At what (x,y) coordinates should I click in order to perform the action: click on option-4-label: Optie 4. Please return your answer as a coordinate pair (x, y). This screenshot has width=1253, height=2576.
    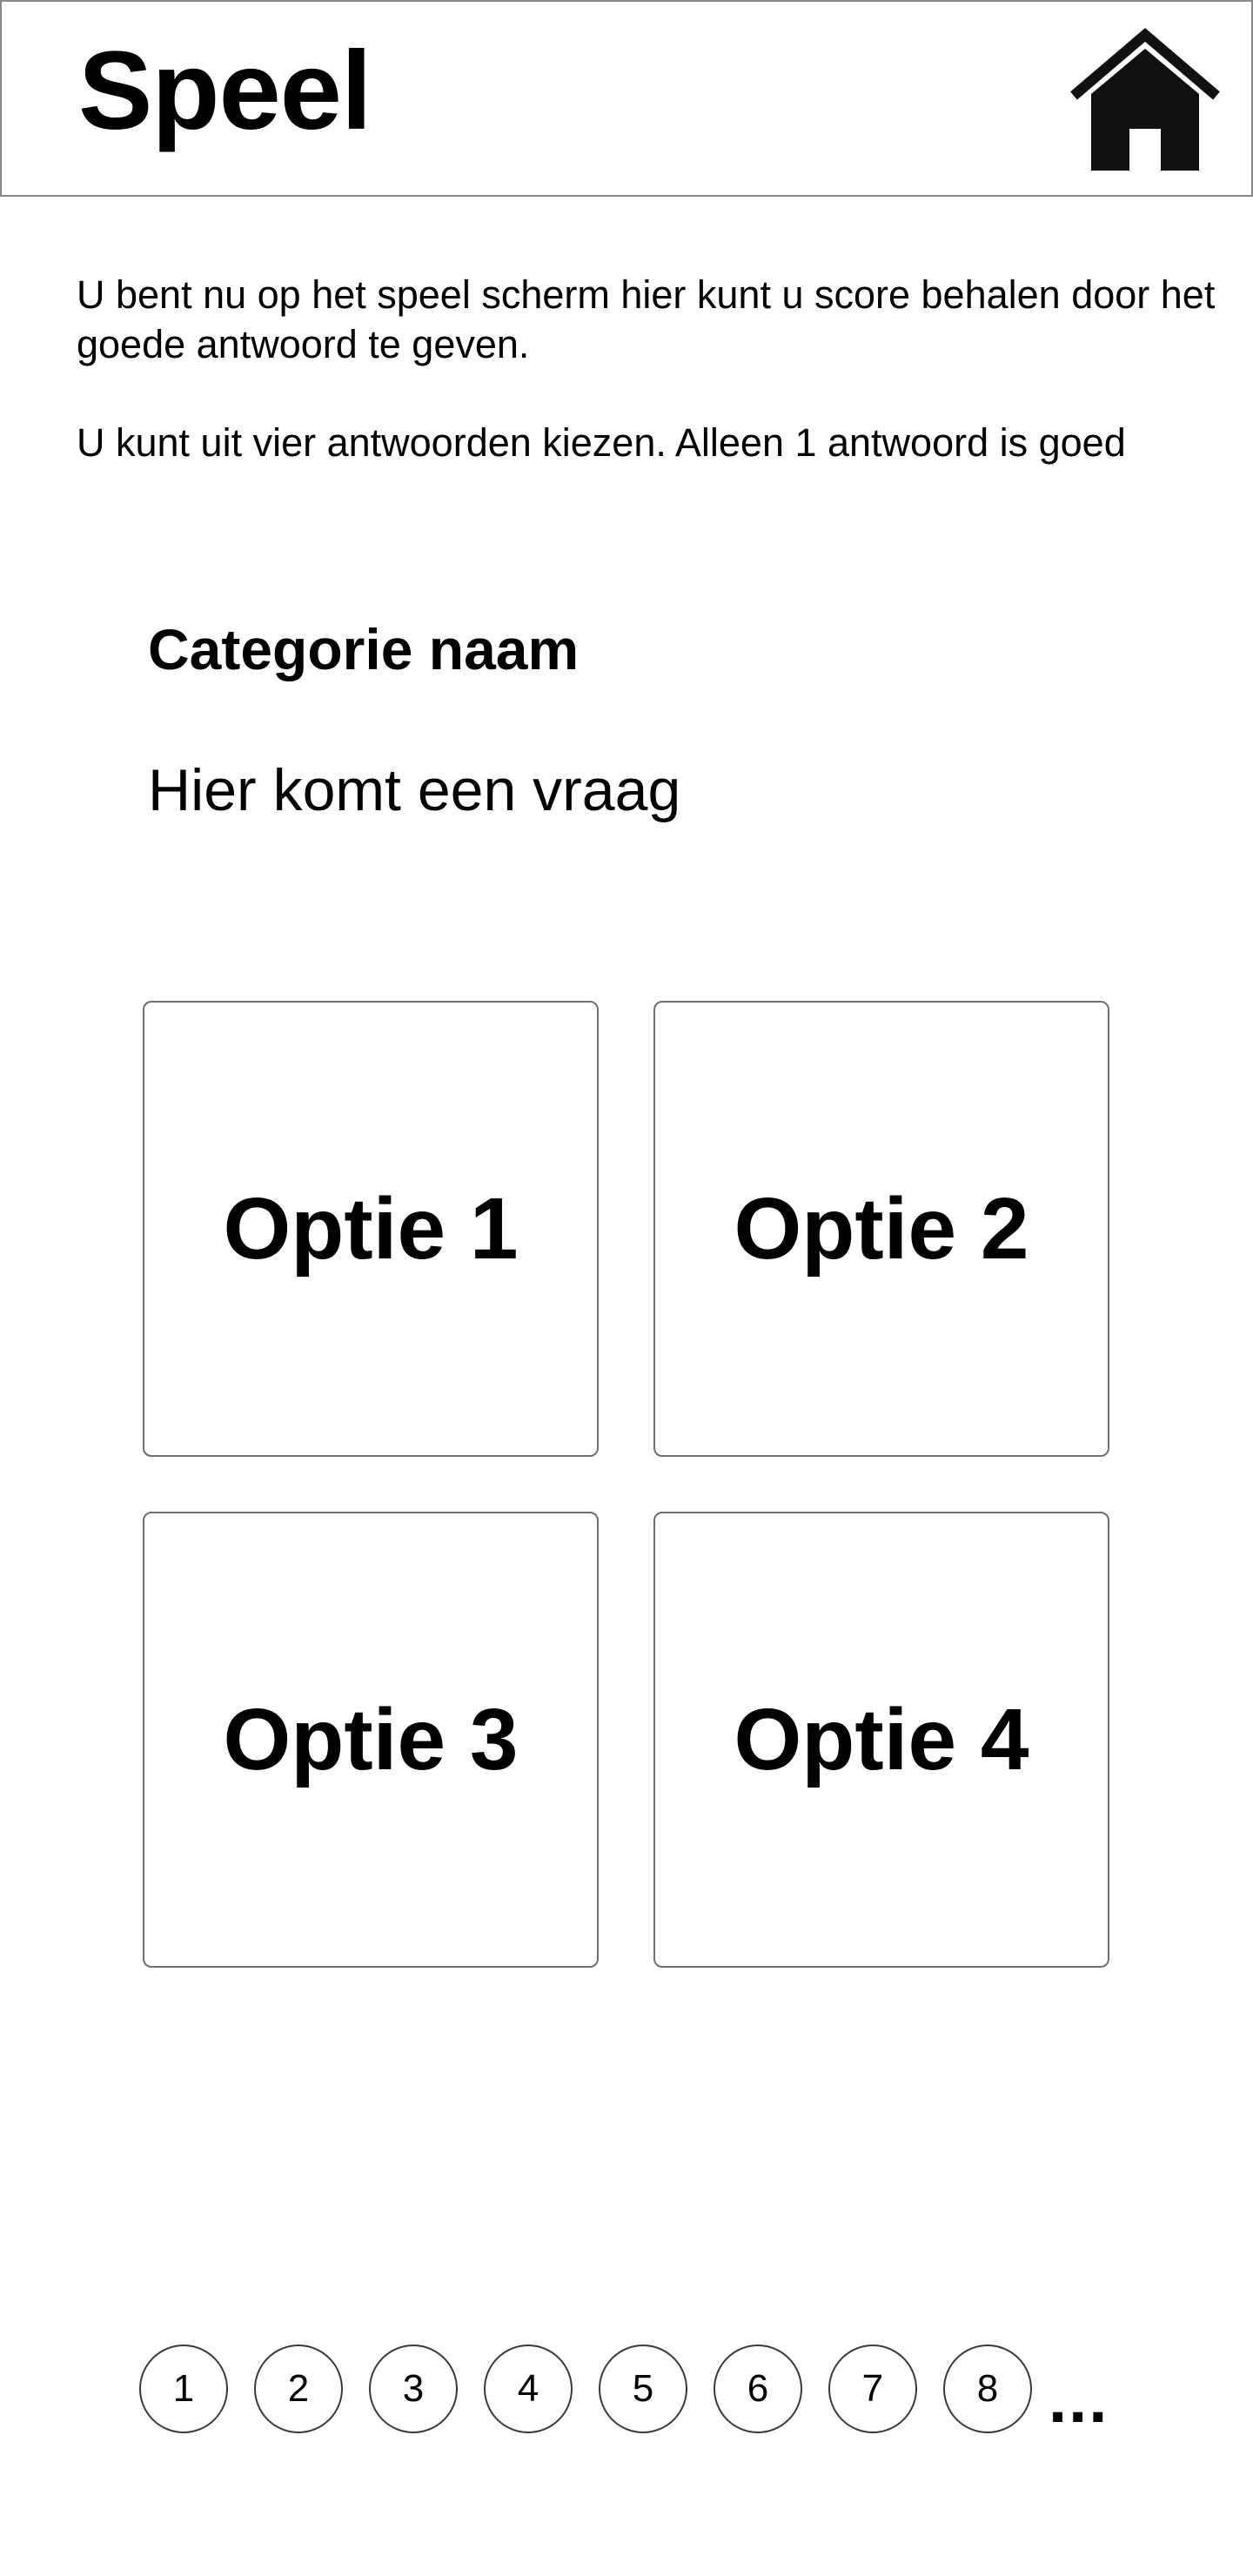
    Looking at the image, I should click on (881, 1739).